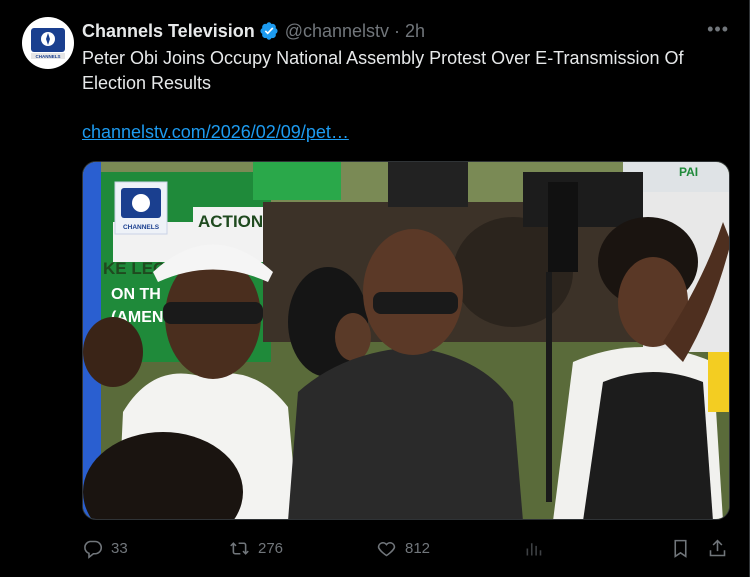  Describe the element at coordinates (403, 548) in the screenshot. I see `like-button: 812` at that location.